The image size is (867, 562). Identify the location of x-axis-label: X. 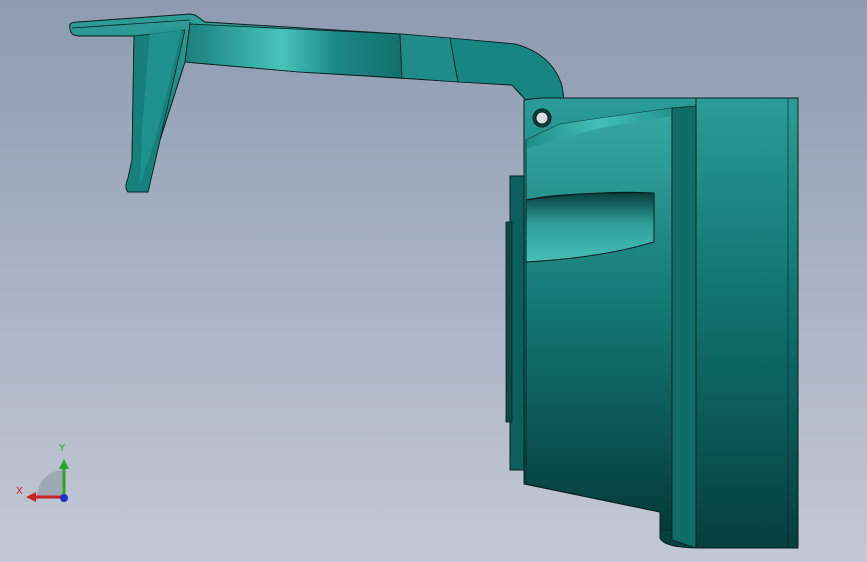
(19, 491).